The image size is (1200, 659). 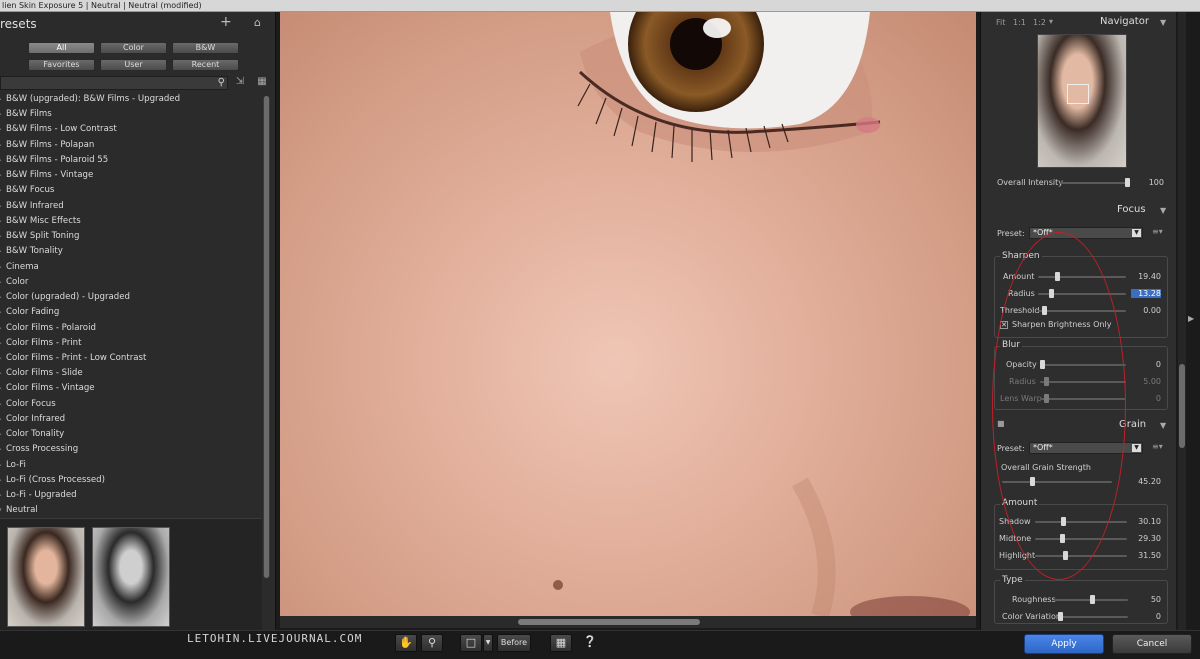 What do you see at coordinates (131, 495) in the screenshot?
I see `preset-category-item: Lo-Fi - Upgraded` at bounding box center [131, 495].